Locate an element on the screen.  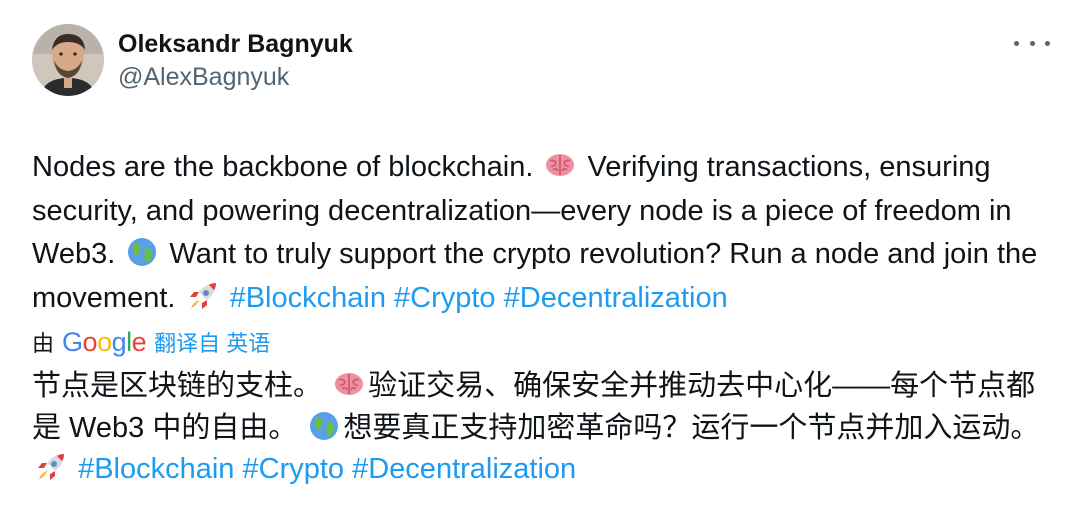
google-logo: Google is located at coordinates (104, 341).